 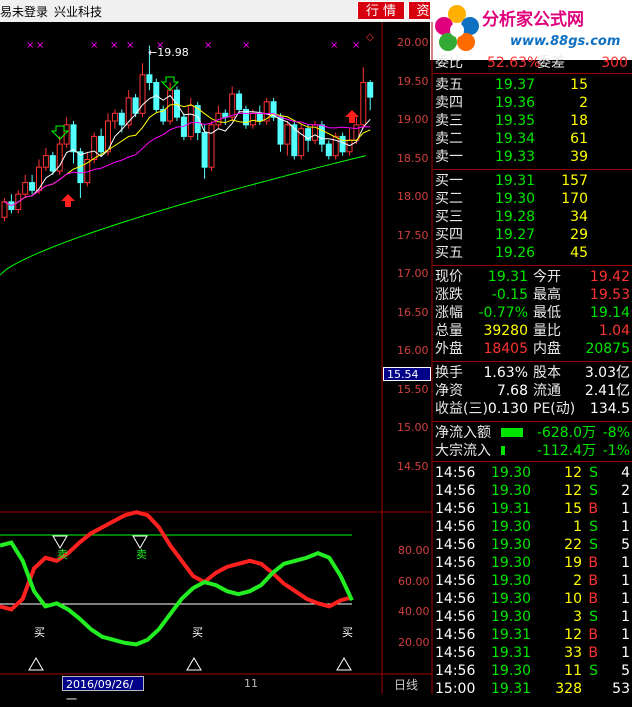 What do you see at coordinates (607, 373) in the screenshot?
I see `fund-value-2: 3.03亿` at bounding box center [607, 373].